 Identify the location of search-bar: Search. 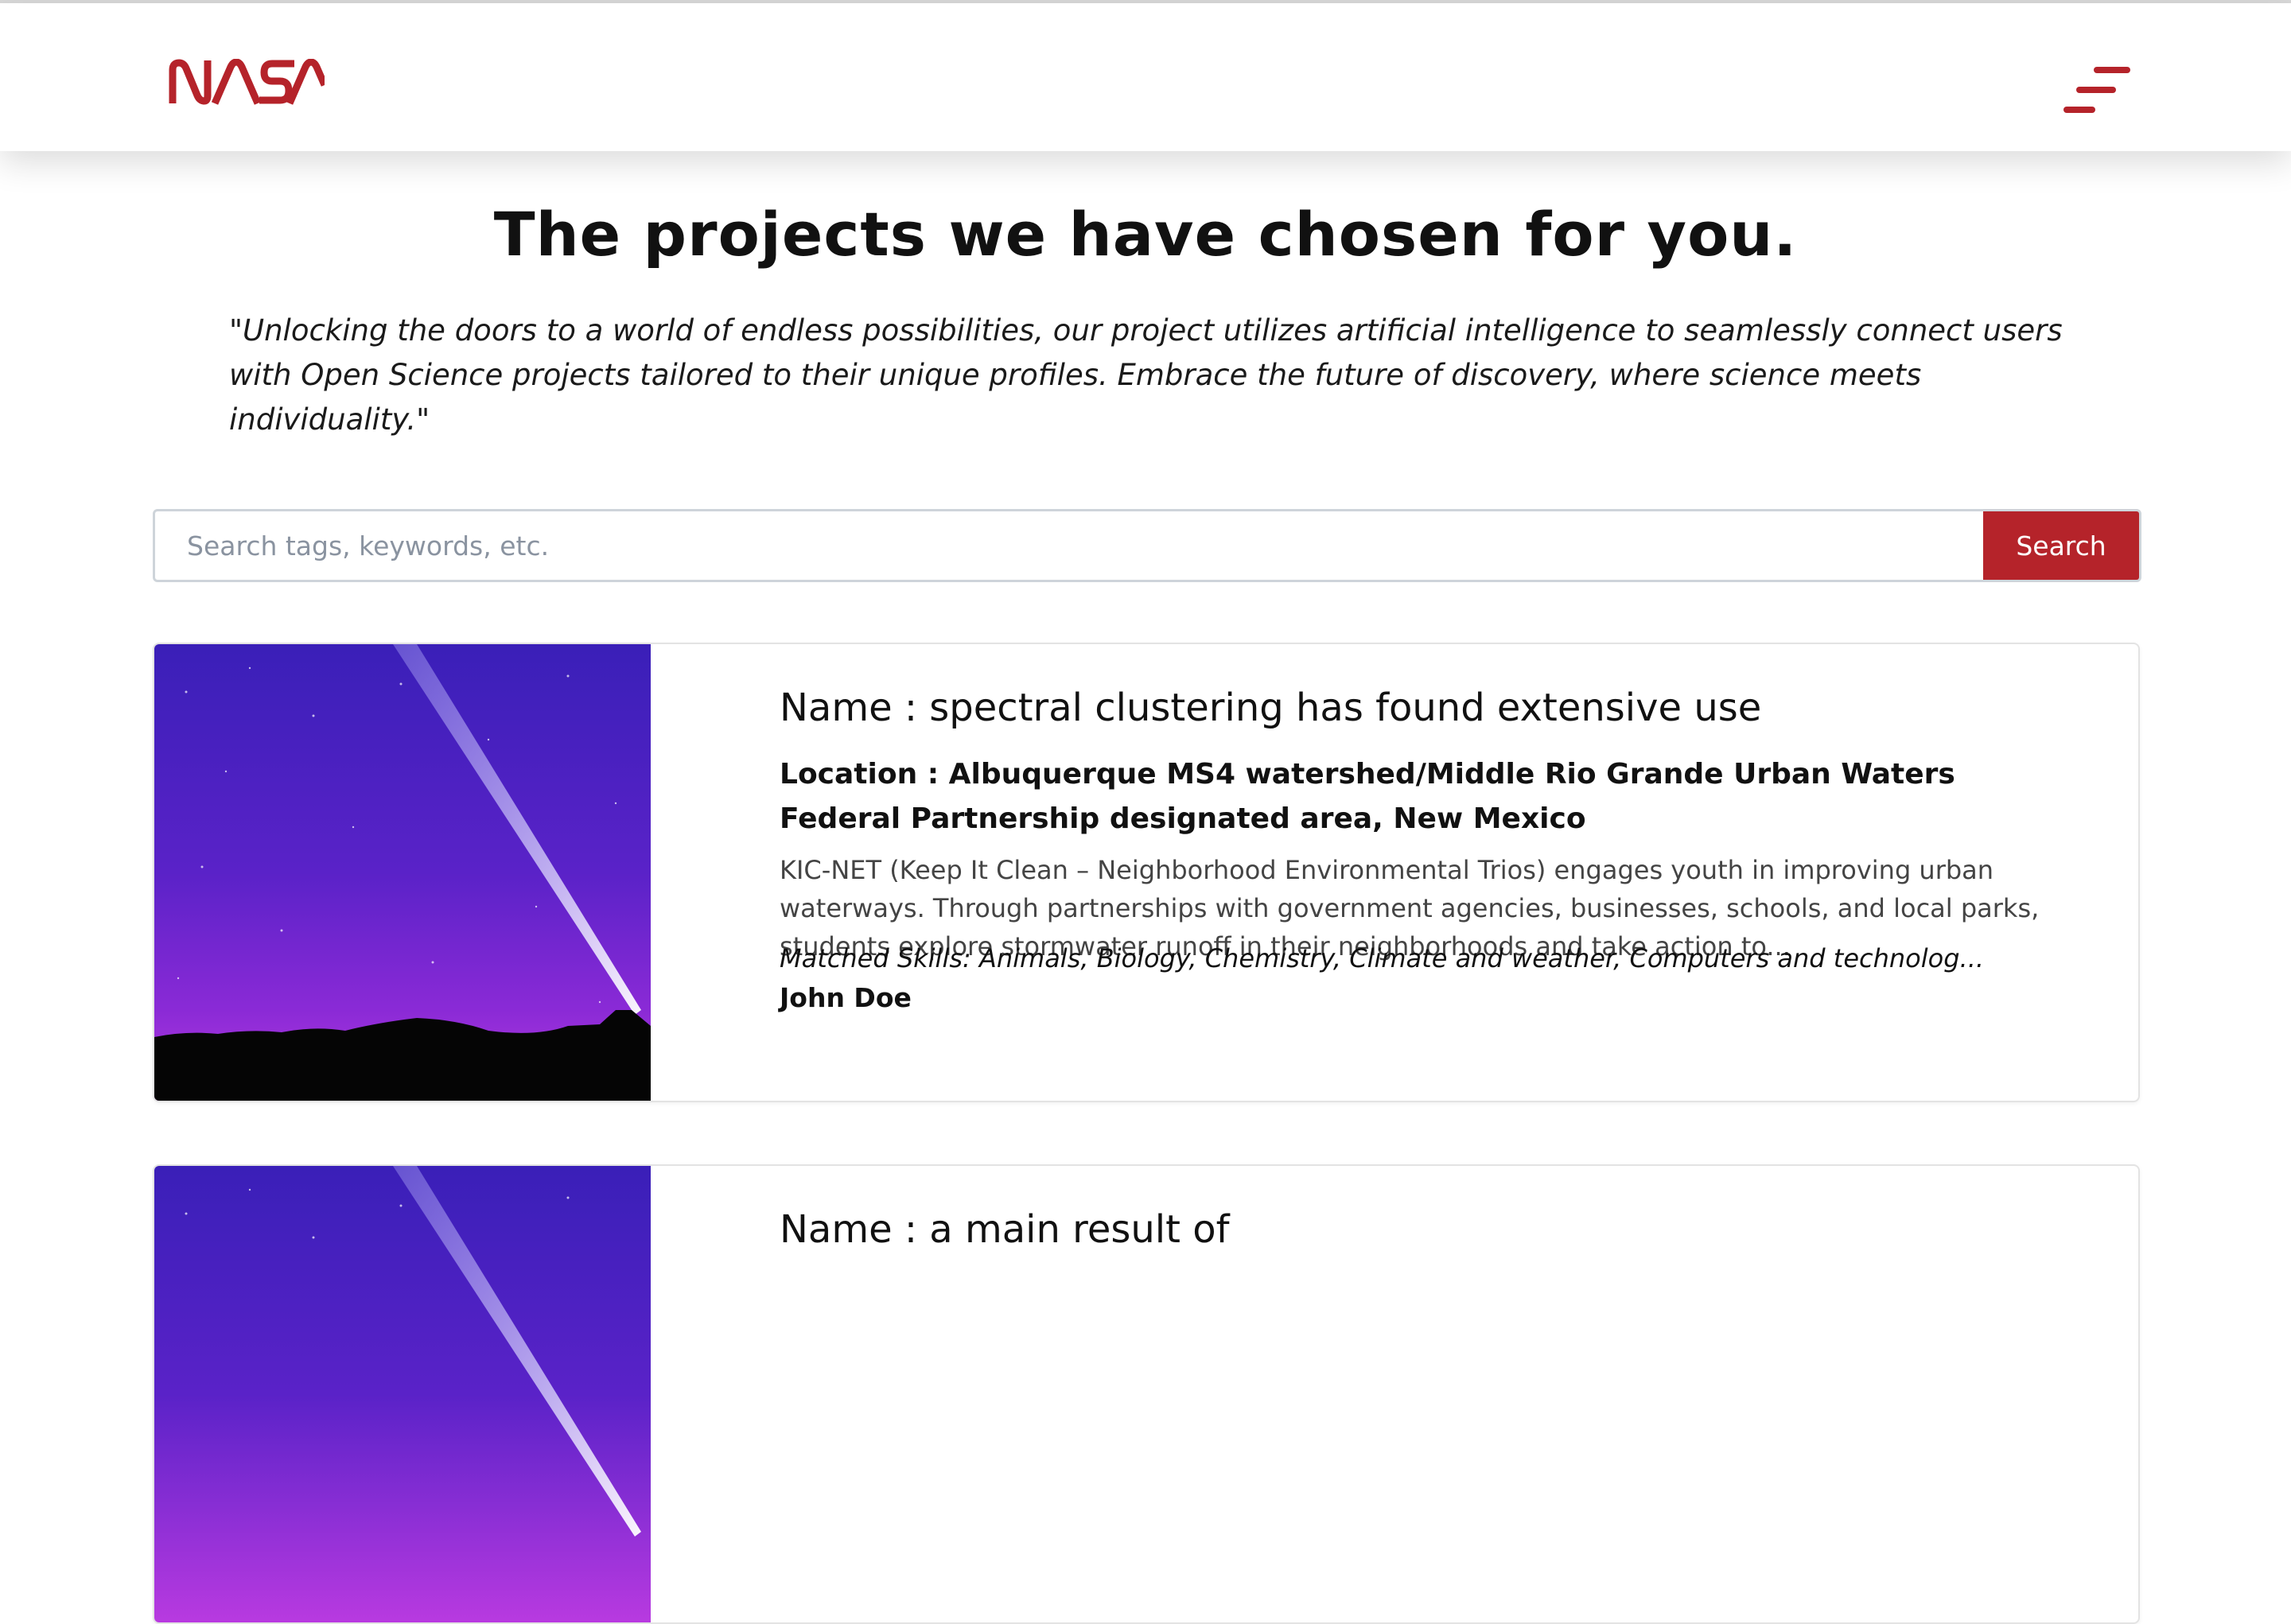
(1147, 545).